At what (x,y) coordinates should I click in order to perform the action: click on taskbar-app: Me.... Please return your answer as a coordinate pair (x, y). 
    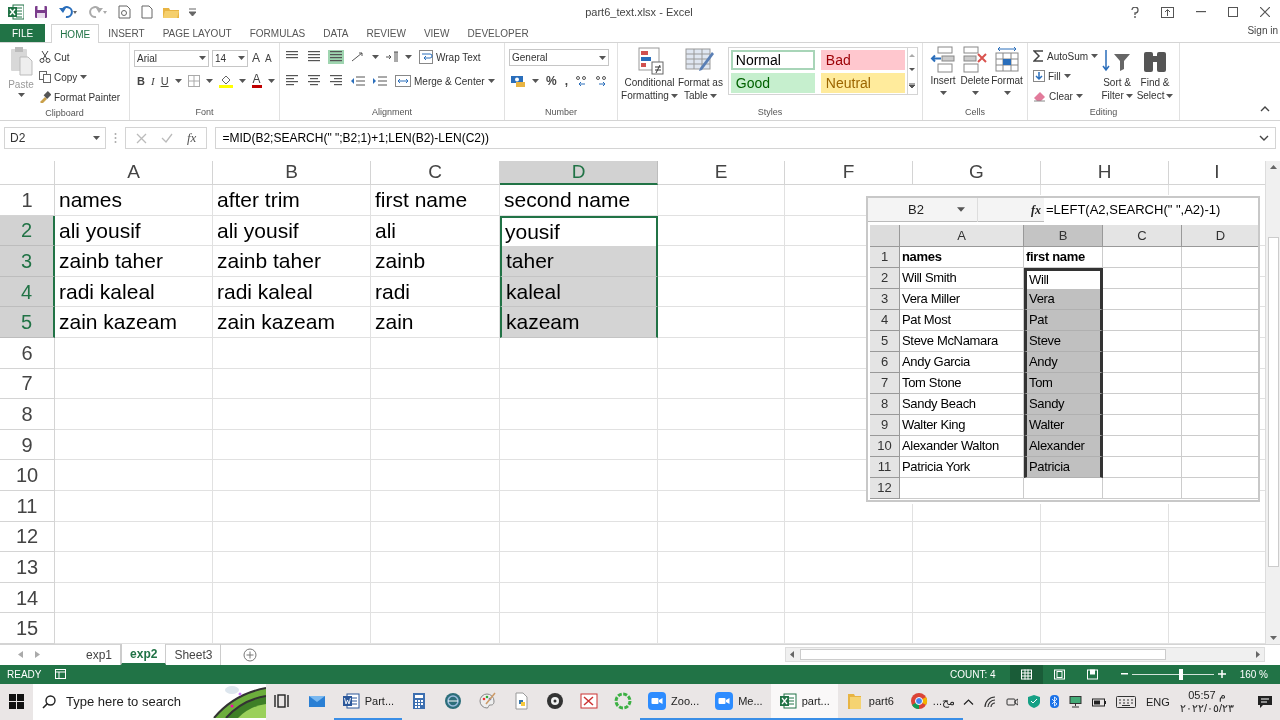
    Looking at the image, I should click on (739, 701).